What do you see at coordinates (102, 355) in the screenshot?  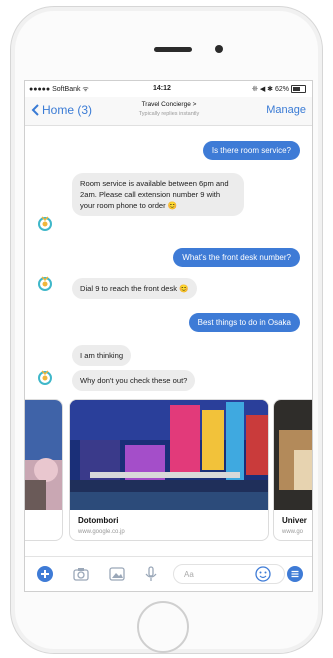 I see `bot-message: I am thinking` at bounding box center [102, 355].